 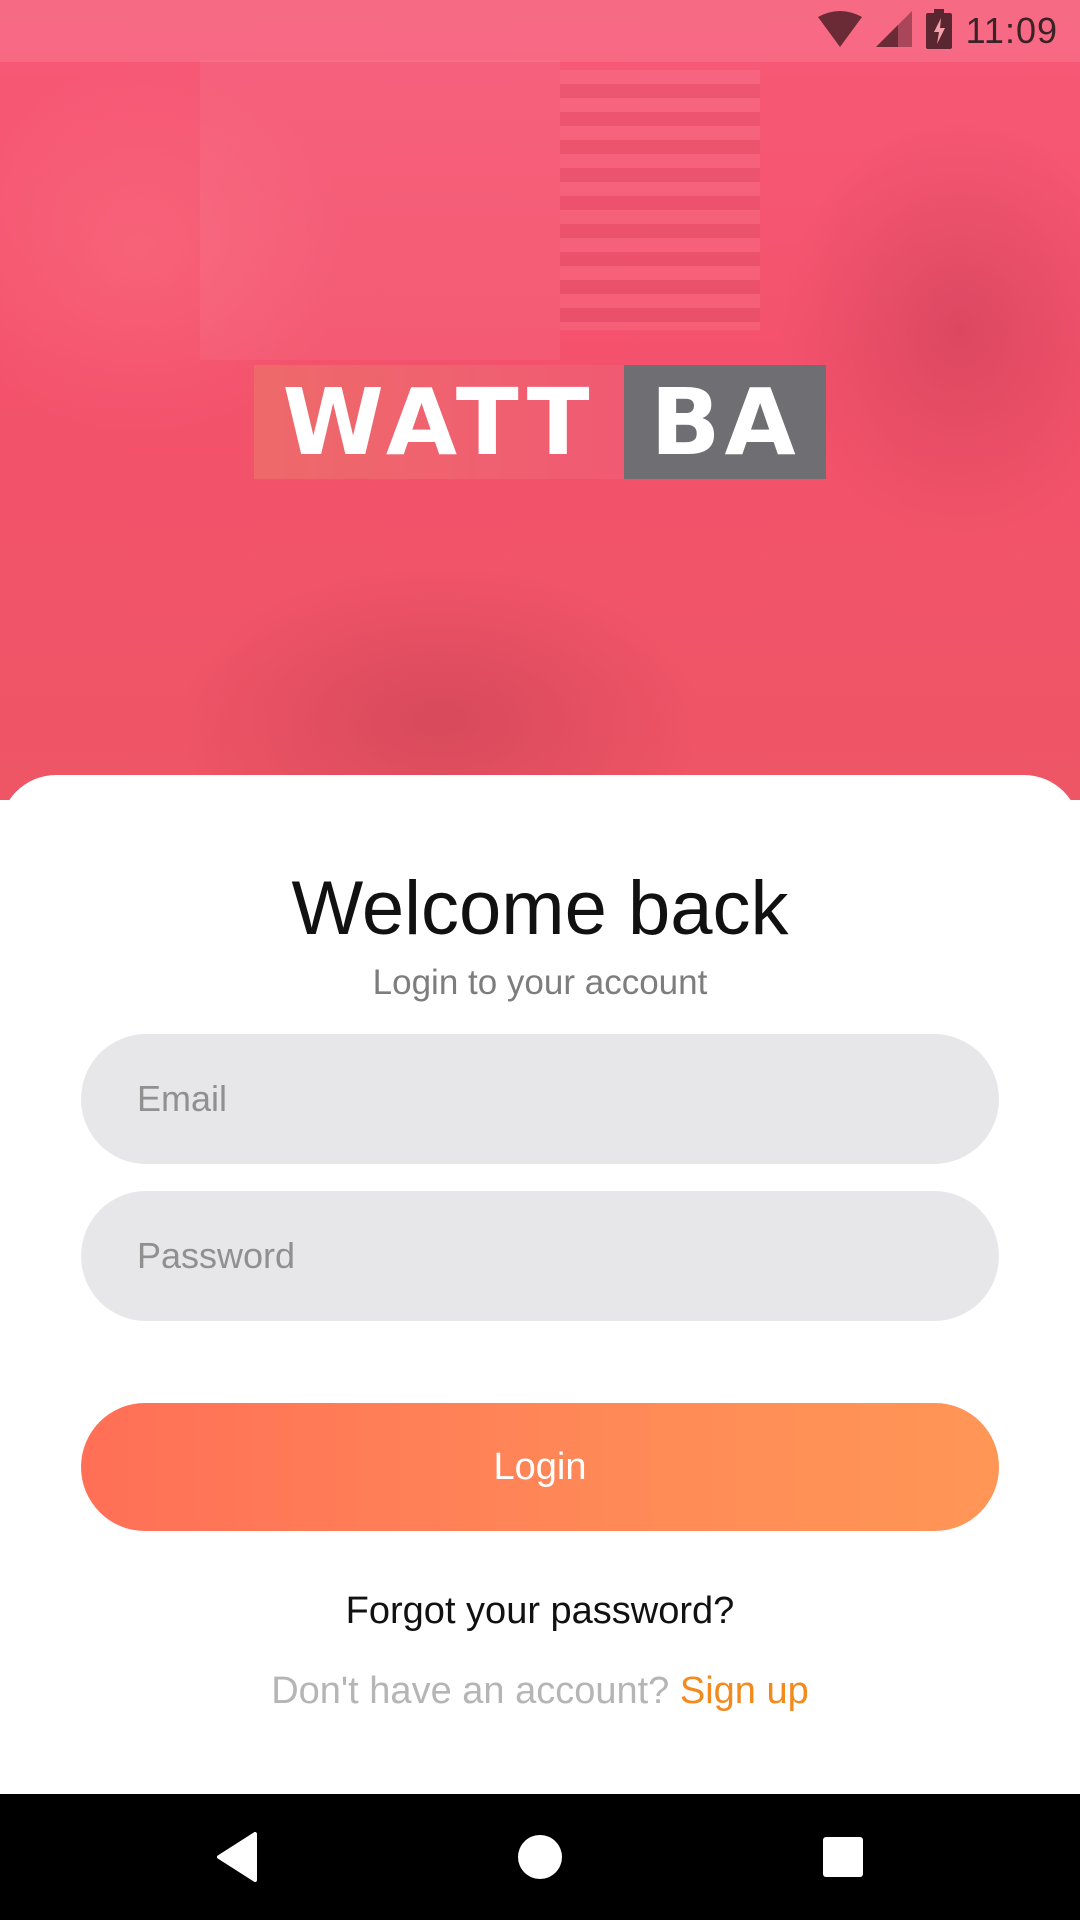 I want to click on status-bar: 11:09, so click(x=540, y=31).